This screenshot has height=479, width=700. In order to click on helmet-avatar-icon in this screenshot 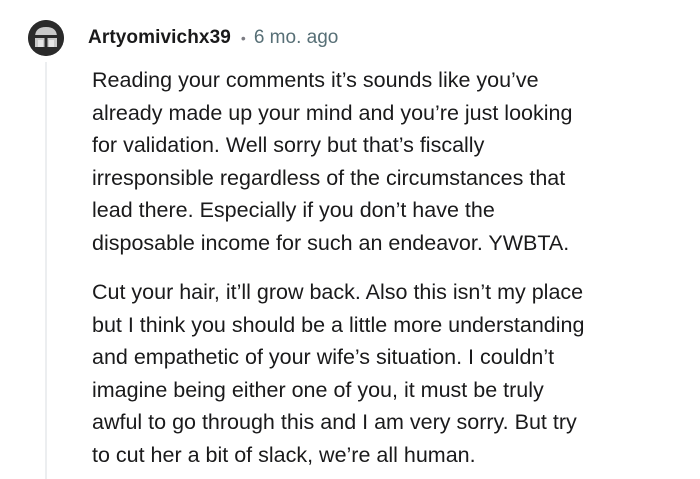, I will do `click(46, 38)`.